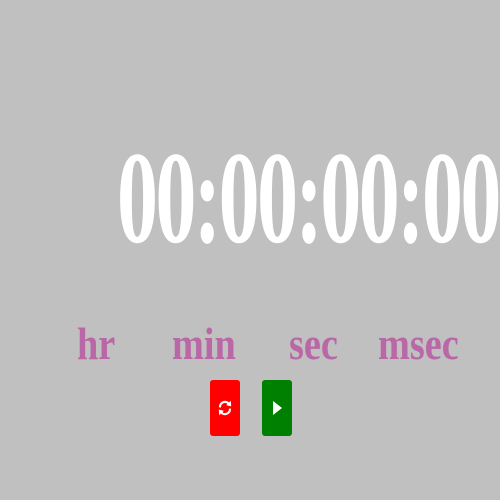 The height and width of the screenshot is (500, 500). Describe the element at coordinates (250, 344) in the screenshot. I see `unit-labels: hr min sec msec` at that location.